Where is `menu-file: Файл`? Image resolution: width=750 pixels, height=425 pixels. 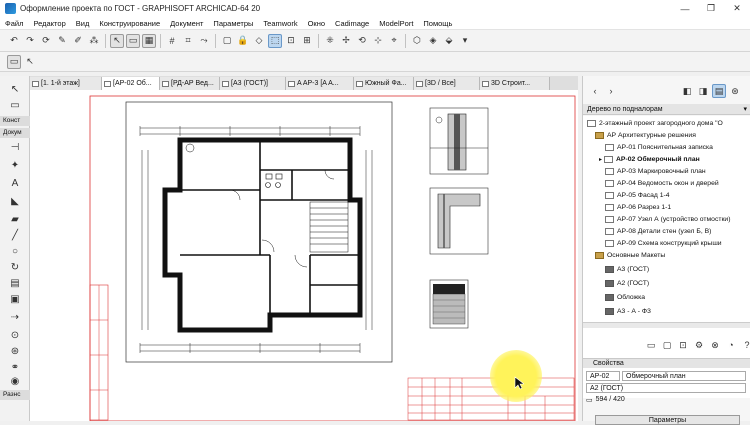
menu-file: Файл is located at coordinates (14, 23).